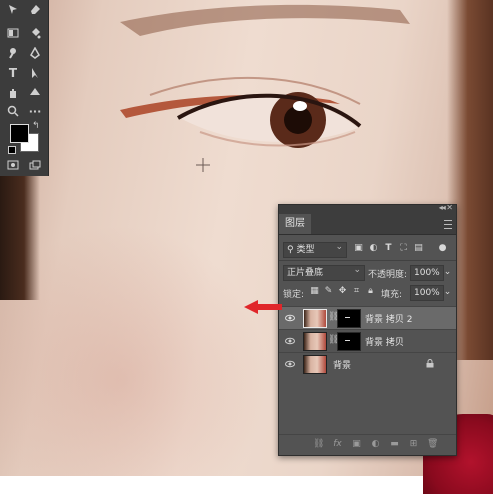  I want to click on screen-mode-icon, so click(35, 165).